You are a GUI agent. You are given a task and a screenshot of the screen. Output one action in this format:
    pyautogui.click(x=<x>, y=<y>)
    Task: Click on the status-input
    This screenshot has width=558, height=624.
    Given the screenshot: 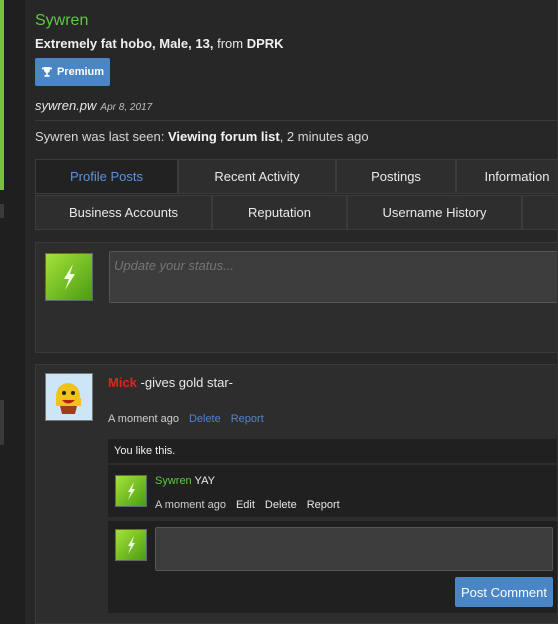 What is the action you would take?
    pyautogui.click(x=333, y=277)
    